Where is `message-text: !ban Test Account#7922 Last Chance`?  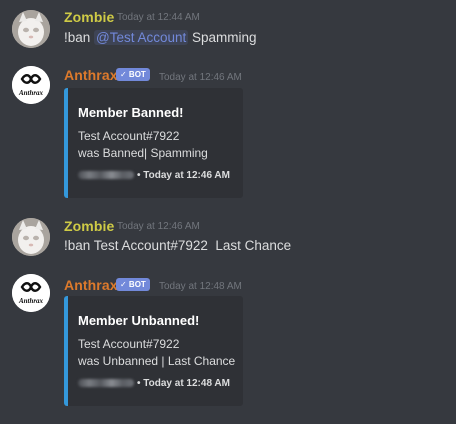 message-text: !ban Test Account#7922 Last Chance is located at coordinates (178, 245).